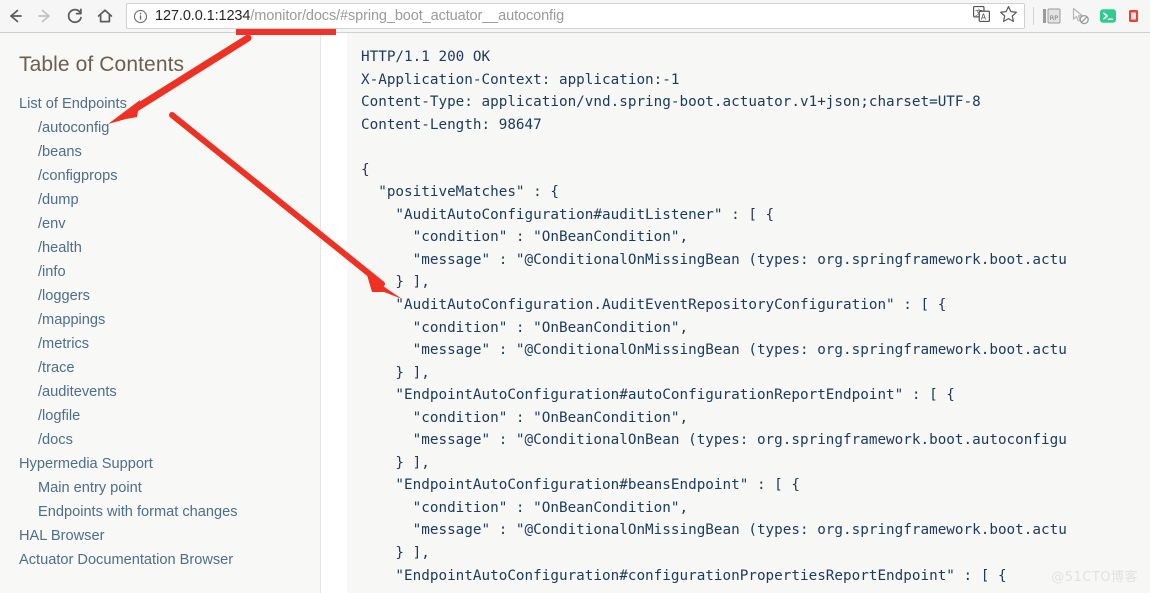 This screenshot has width=1150, height=593. Describe the element at coordinates (1108, 16) in the screenshot. I see `terminal-extension-icon` at that location.